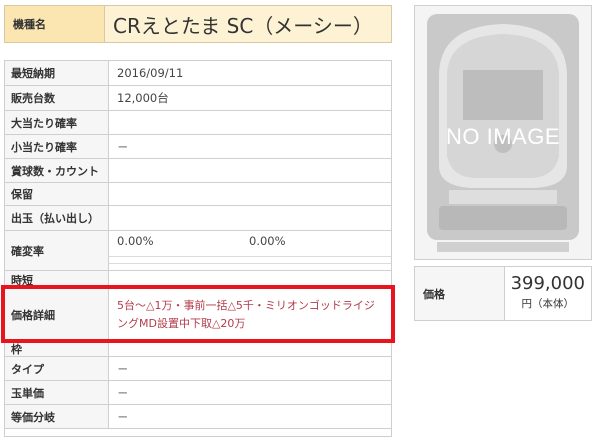 This screenshot has width=600, height=437. I want to click on spec-key: 賞球数・カウント, so click(57, 170).